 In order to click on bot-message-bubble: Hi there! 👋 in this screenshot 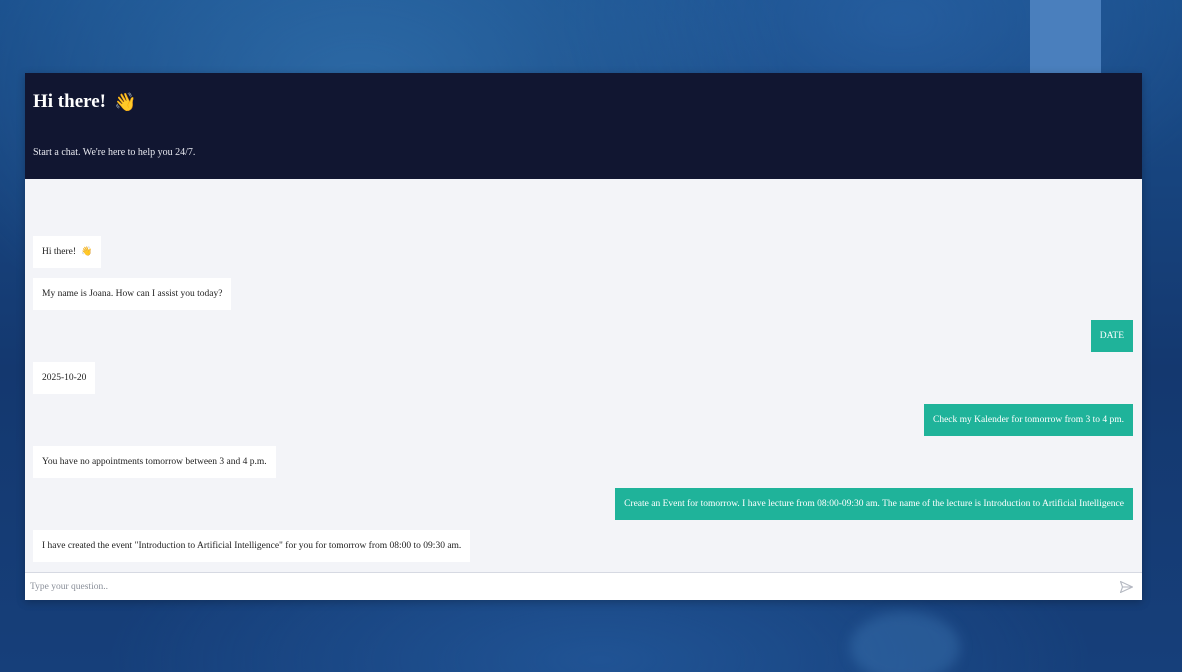, I will do `click(67, 252)`.